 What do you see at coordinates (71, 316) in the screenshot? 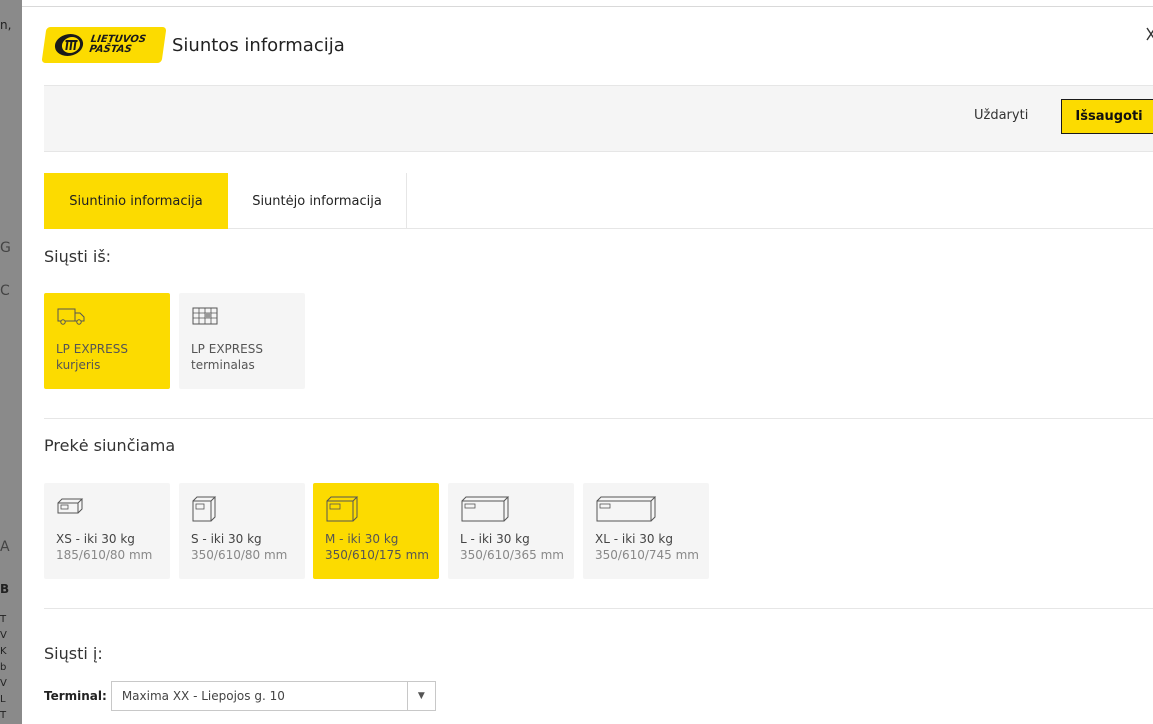
I see `van-icon` at bounding box center [71, 316].